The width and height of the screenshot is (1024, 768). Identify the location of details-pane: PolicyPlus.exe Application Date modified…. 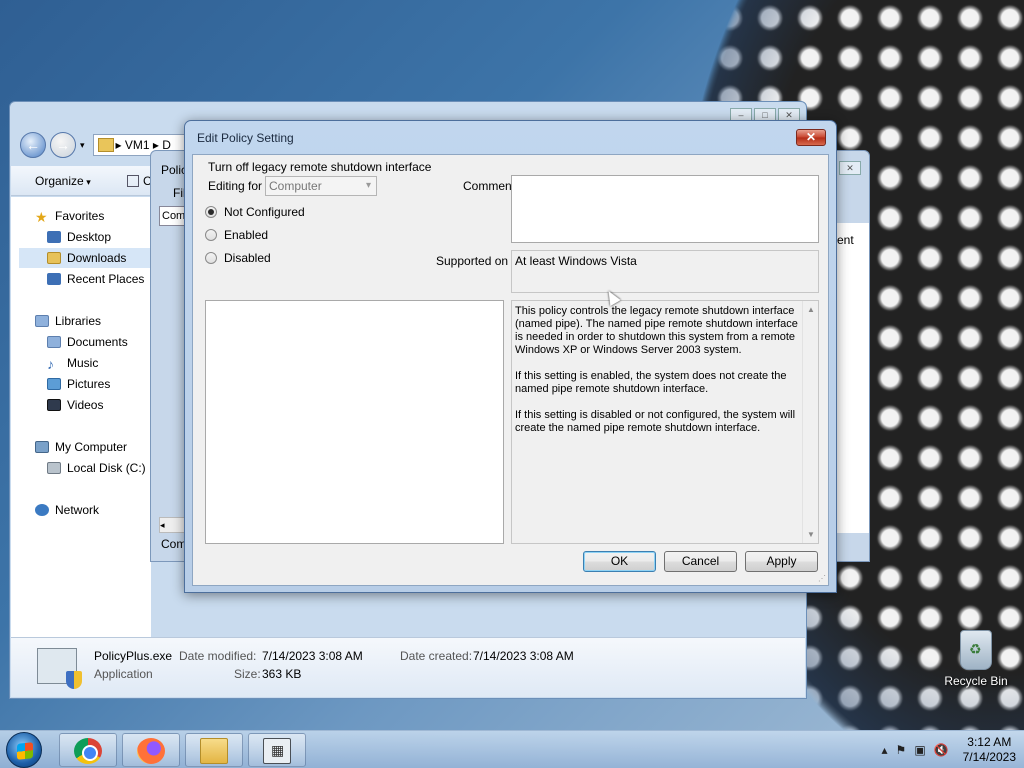
(408, 667).